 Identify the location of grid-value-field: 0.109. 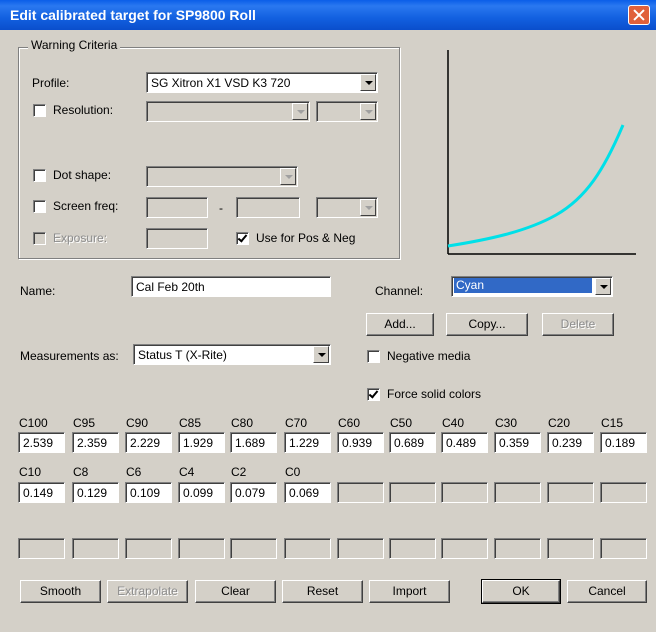
(148, 492).